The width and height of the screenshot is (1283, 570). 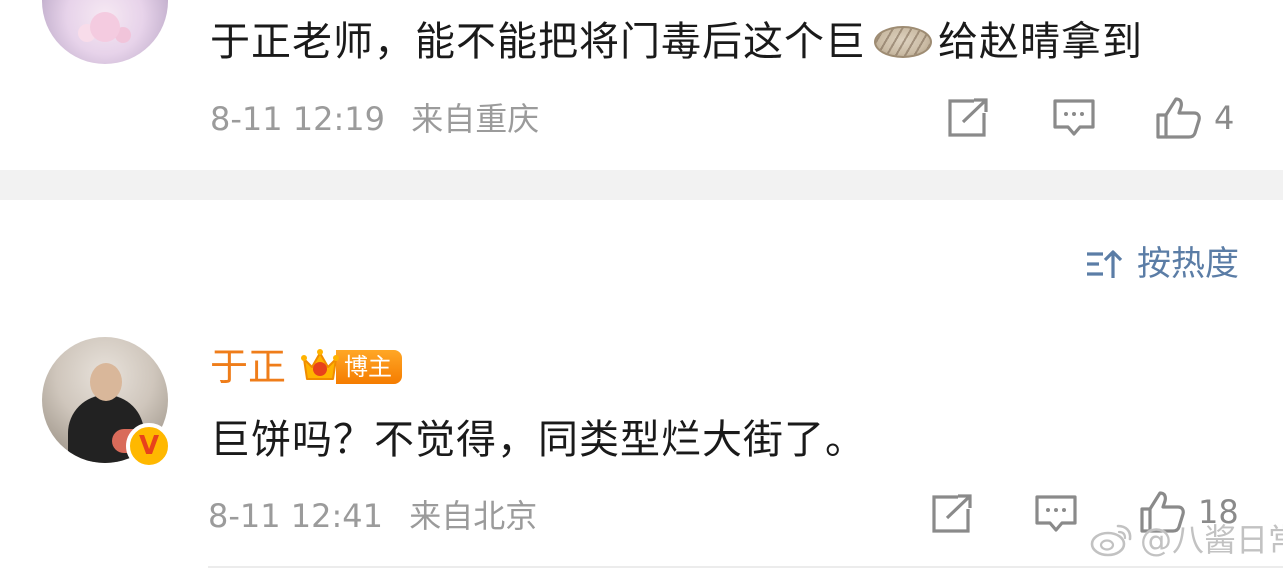 What do you see at coordinates (1188, 264) in the screenshot?
I see `sort-label: 按热度` at bounding box center [1188, 264].